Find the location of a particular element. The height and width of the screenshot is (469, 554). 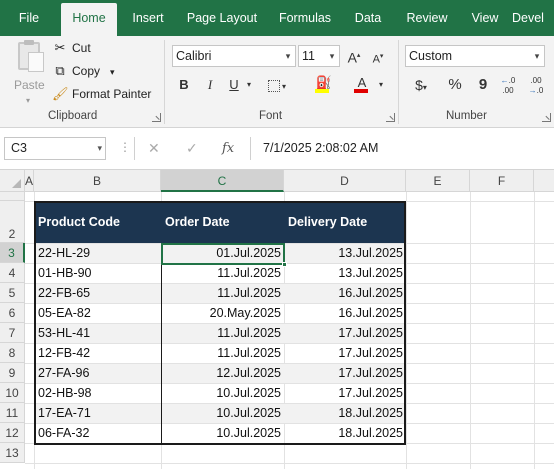

clipboard-group-label: Clipboard is located at coordinates (73, 116).